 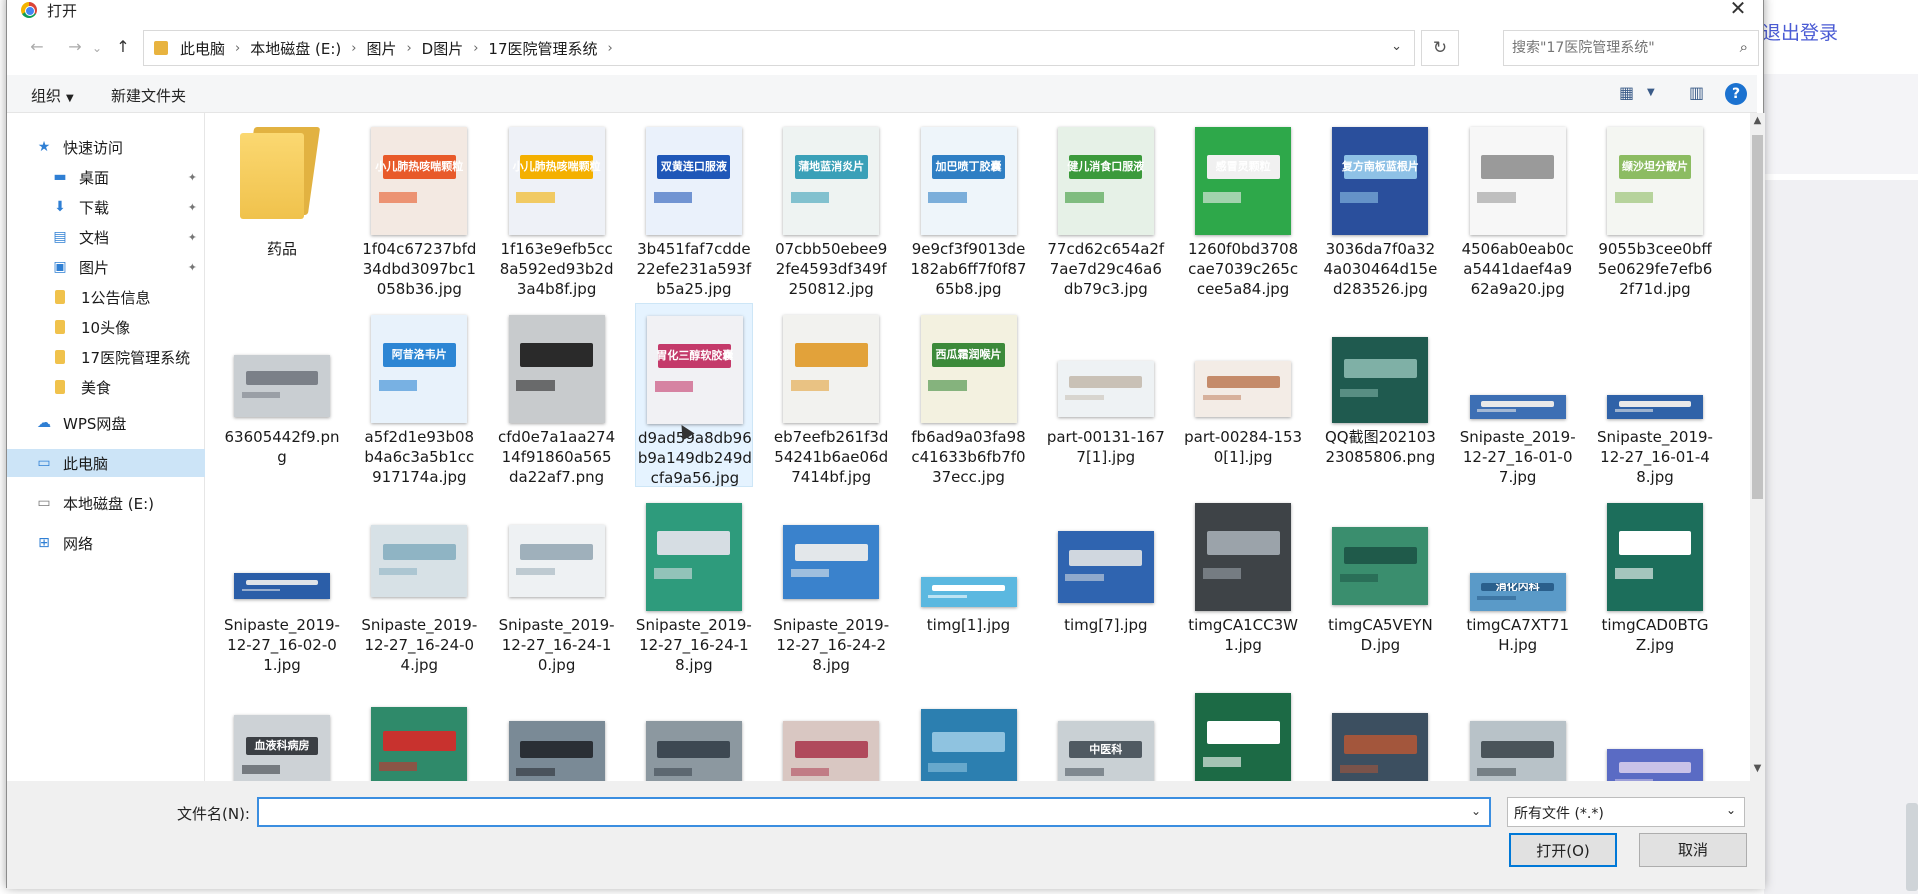 I want to click on search-box: ⌕, so click(x=1631, y=48).